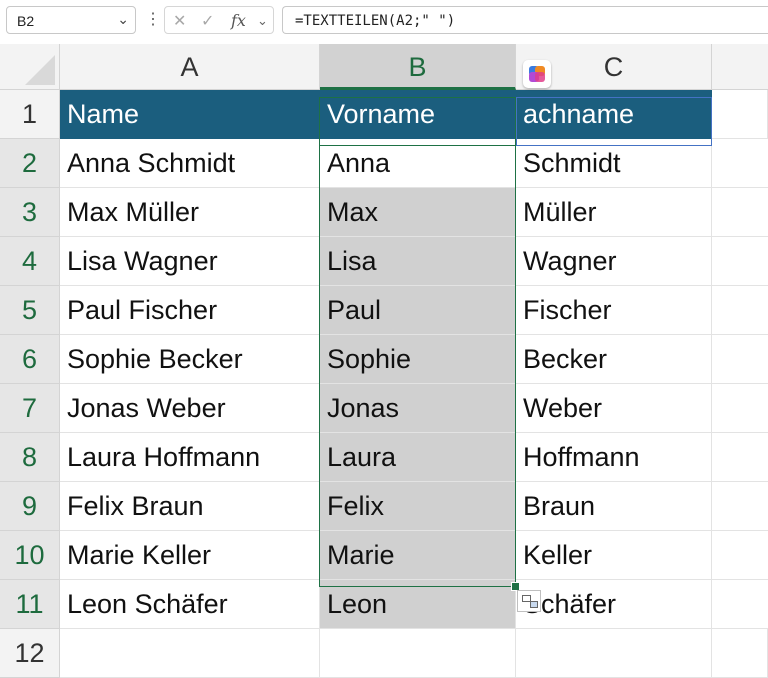 Image resolution: width=768 pixels, height=678 pixels. I want to click on select-all-corner, so click(30, 67).